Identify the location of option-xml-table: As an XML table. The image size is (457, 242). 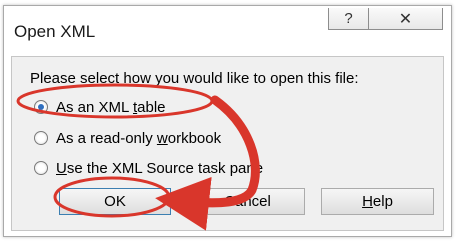
(100, 107).